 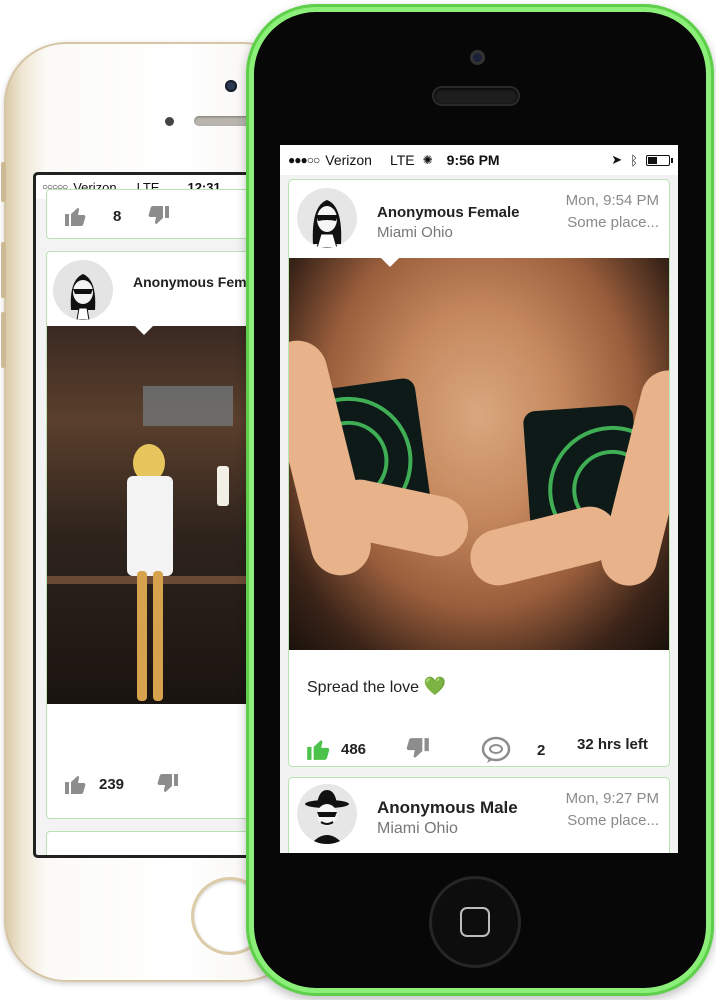 What do you see at coordinates (427, 160) in the screenshot?
I see `activity-spinner-icon: ✺` at bounding box center [427, 160].